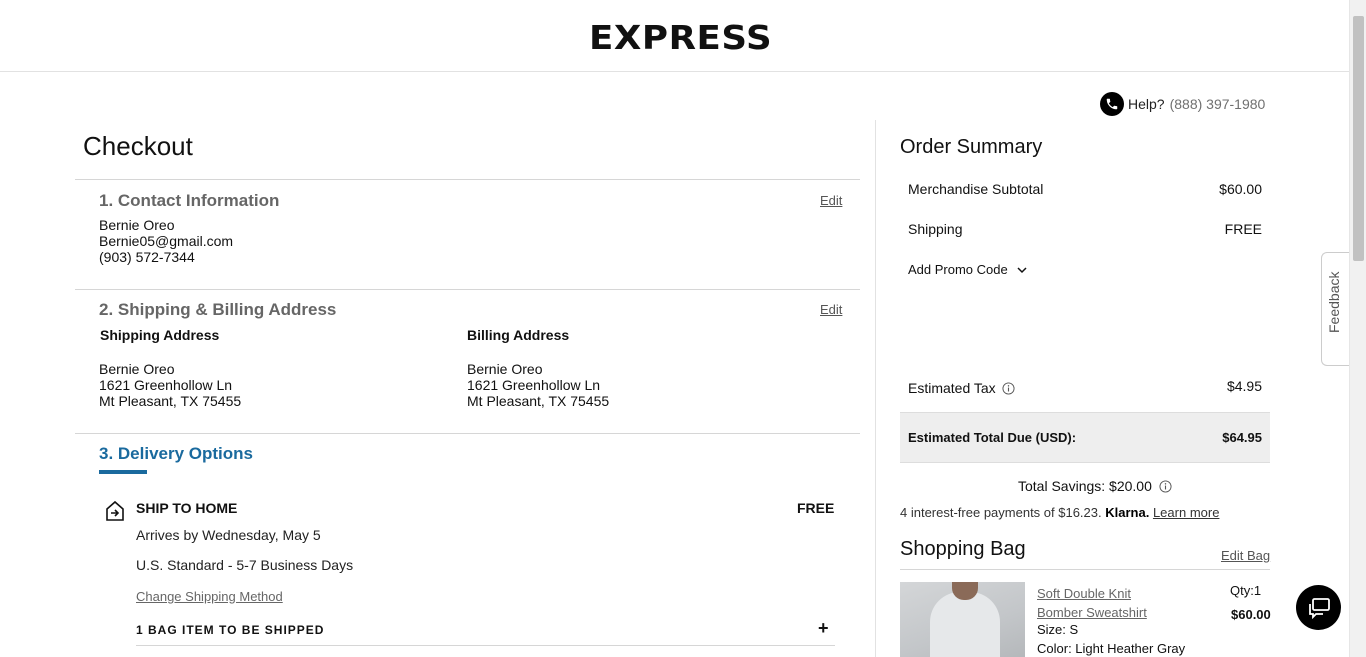 The width and height of the screenshot is (1366, 657). I want to click on feedback-tab: Feedback, so click(1335, 309).